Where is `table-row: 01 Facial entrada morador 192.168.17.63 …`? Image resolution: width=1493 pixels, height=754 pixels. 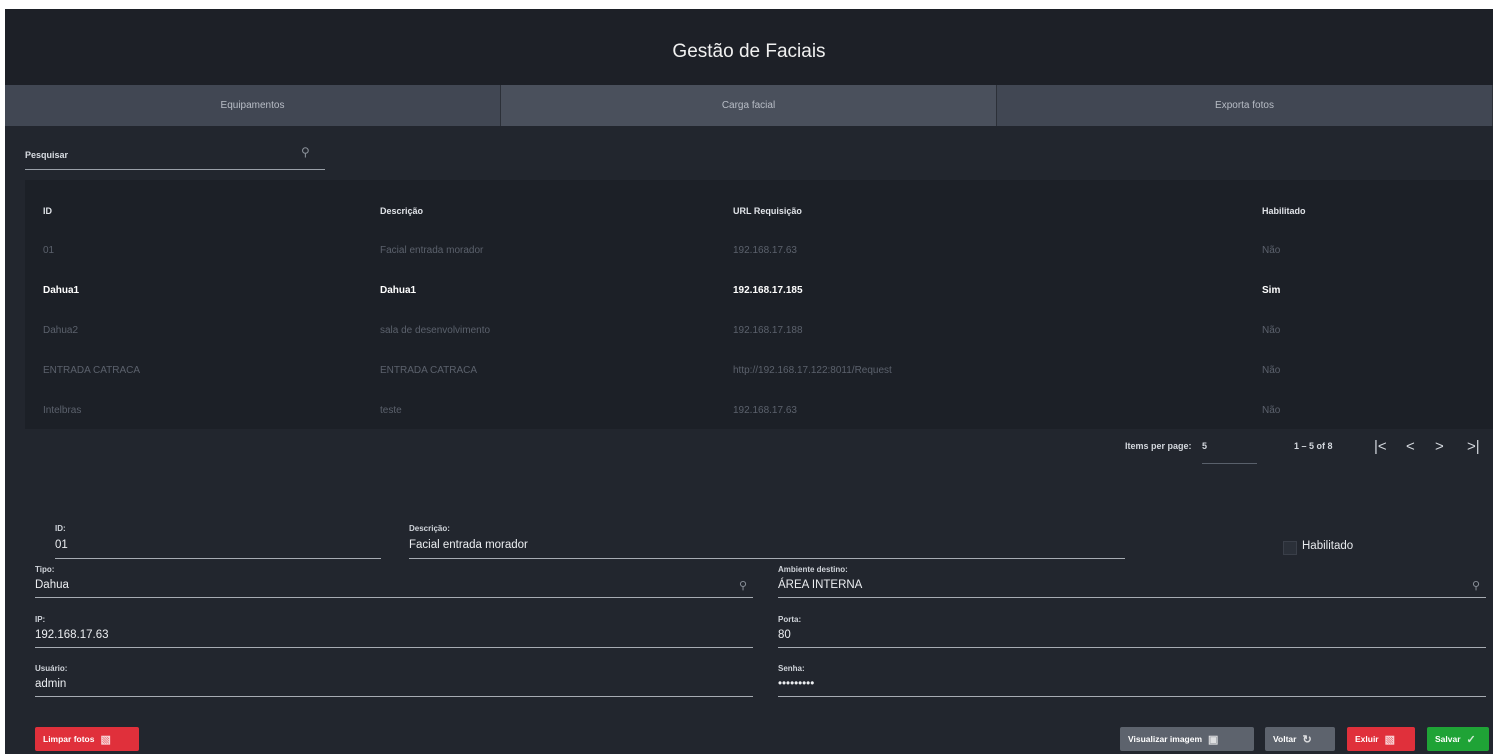
table-row: 01 Facial entrada morador 192.168.17.63 … is located at coordinates (759, 251).